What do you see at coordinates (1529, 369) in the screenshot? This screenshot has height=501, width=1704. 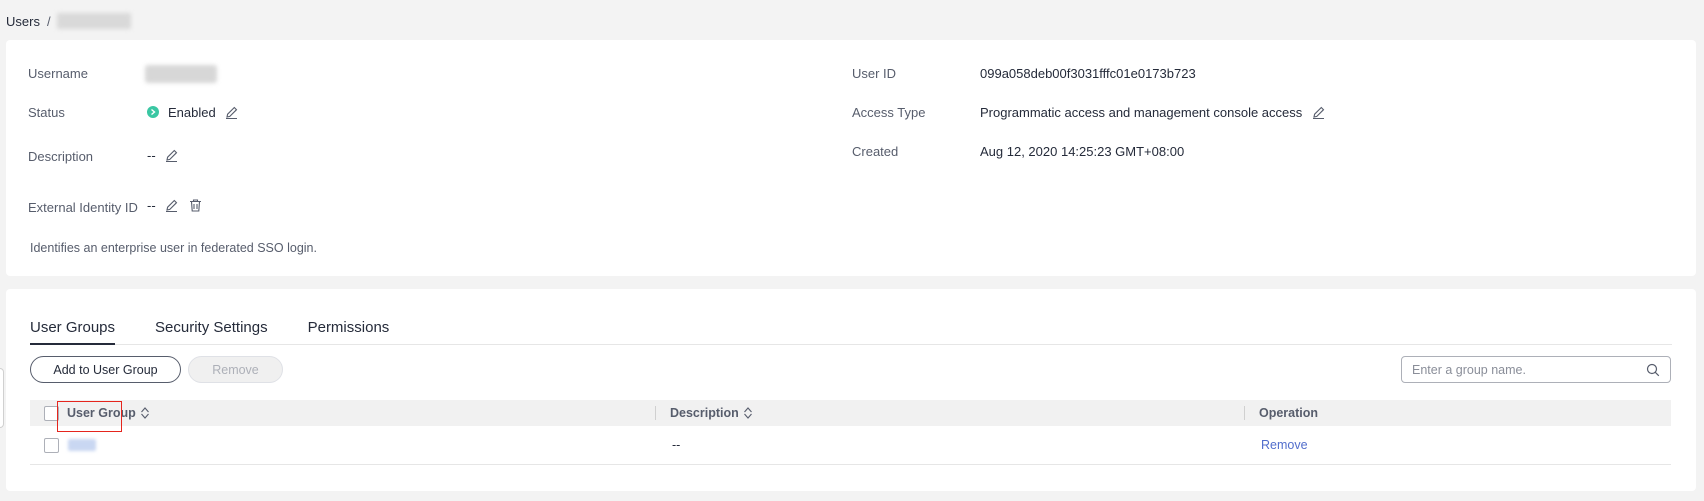 I see `group-search-input` at bounding box center [1529, 369].